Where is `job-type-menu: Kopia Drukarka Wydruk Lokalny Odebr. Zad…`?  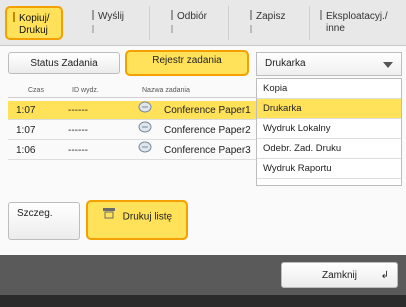
job-type-menu: Kopia Drukarka Wydruk Lokalny Odebr. Zad… is located at coordinates (329, 132).